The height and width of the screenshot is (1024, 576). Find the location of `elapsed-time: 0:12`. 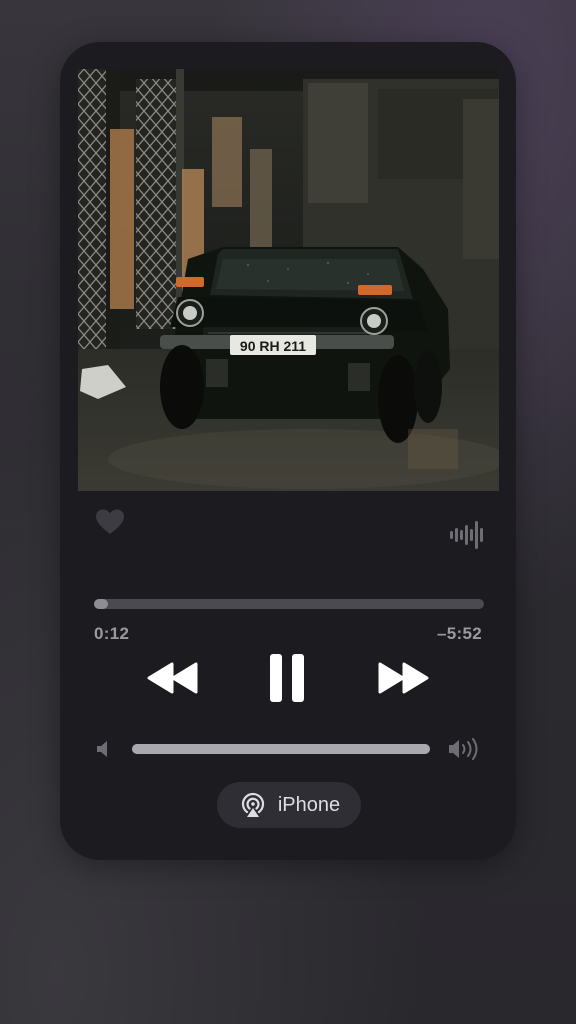

elapsed-time: 0:12 is located at coordinates (112, 633).